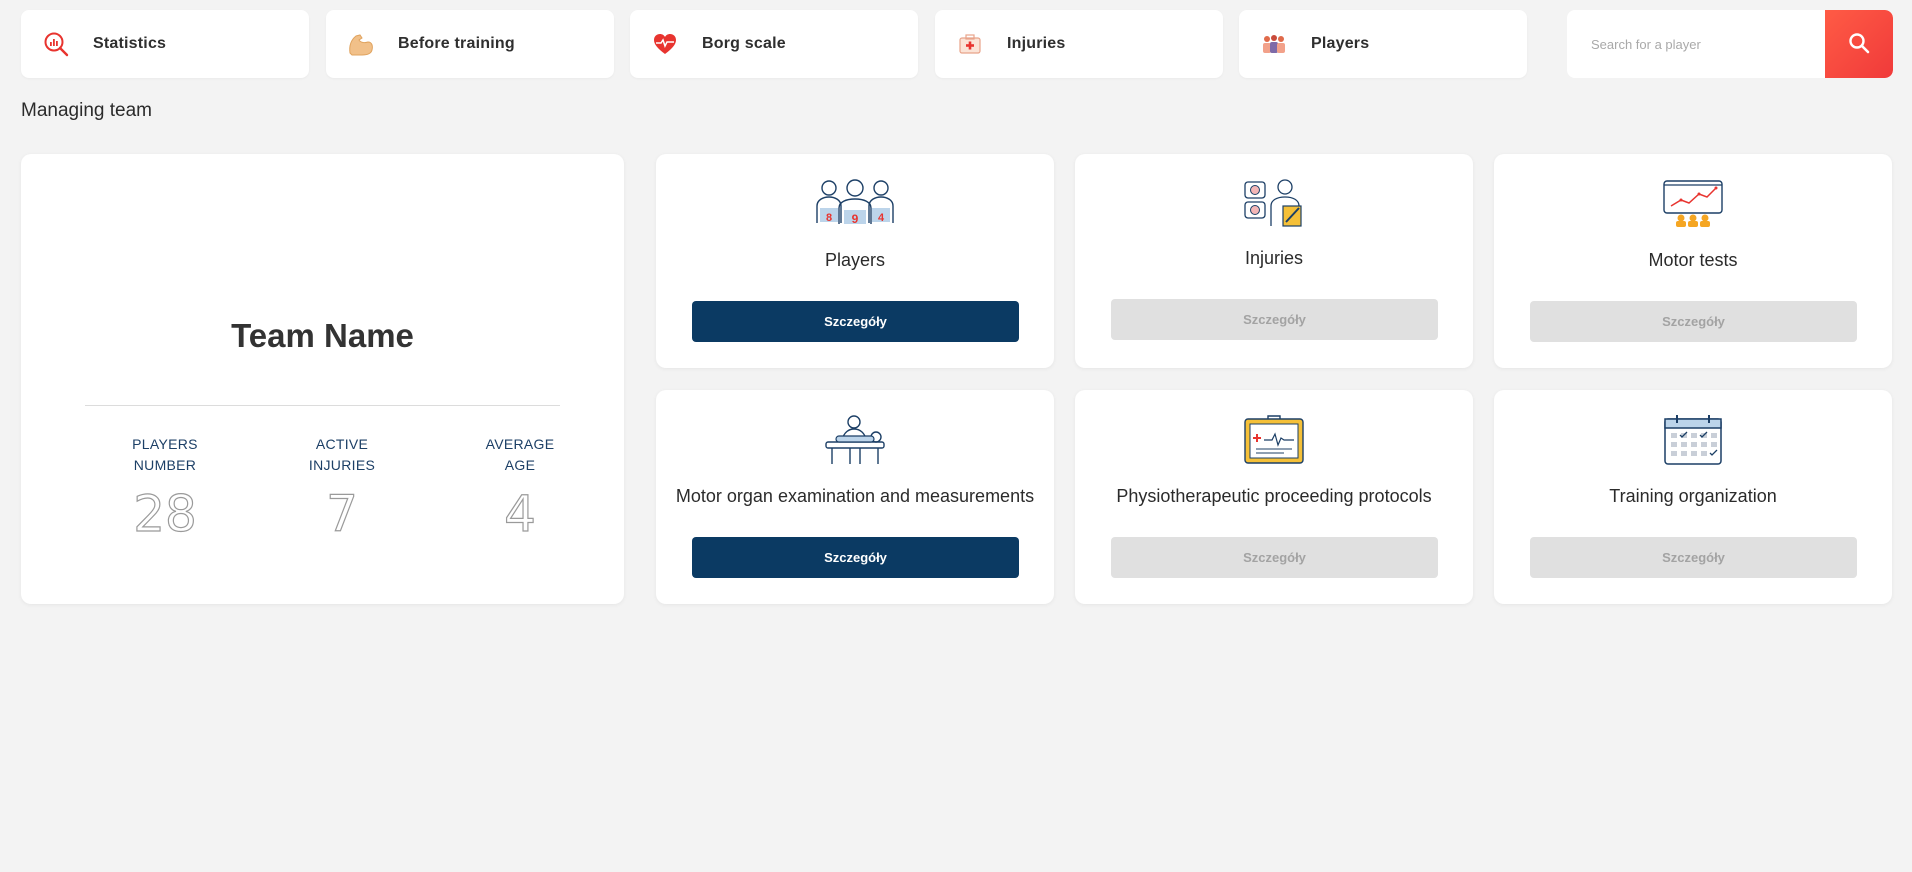  What do you see at coordinates (1274, 440) in the screenshot?
I see `clipboard-ecg-icon` at bounding box center [1274, 440].